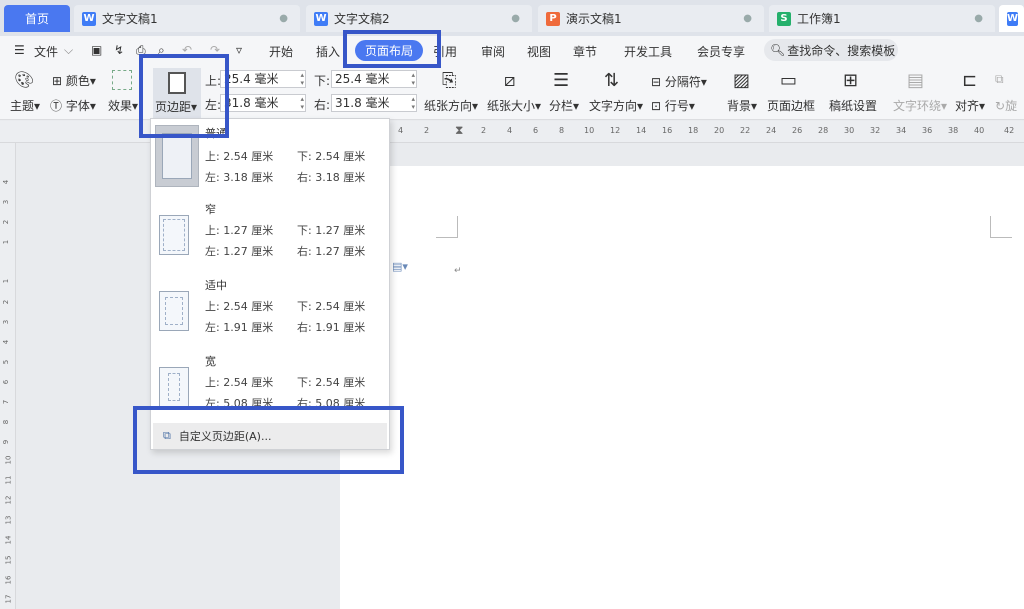 This screenshot has height=609, width=1024. What do you see at coordinates (331, 327) in the screenshot?
I see `margin-preset-right: 右: 1.91 厘米` at bounding box center [331, 327].